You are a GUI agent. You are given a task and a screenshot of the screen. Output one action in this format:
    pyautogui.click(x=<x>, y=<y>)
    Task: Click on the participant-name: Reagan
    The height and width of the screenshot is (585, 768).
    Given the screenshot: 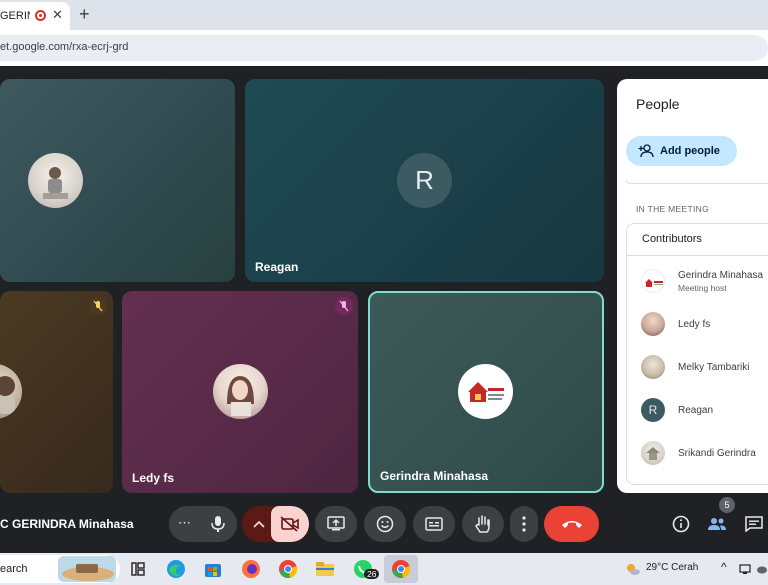 What is the action you would take?
    pyautogui.click(x=696, y=410)
    